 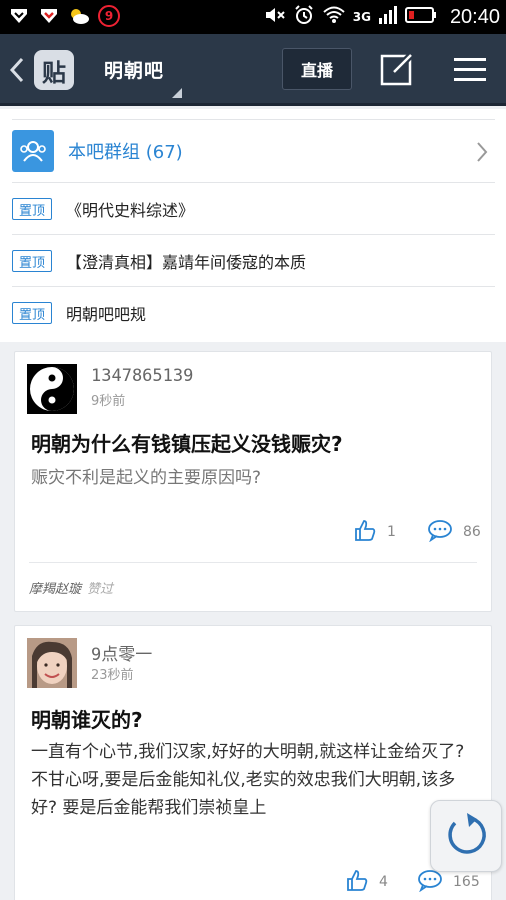 I want to click on weather-icon, so click(x=79, y=16).